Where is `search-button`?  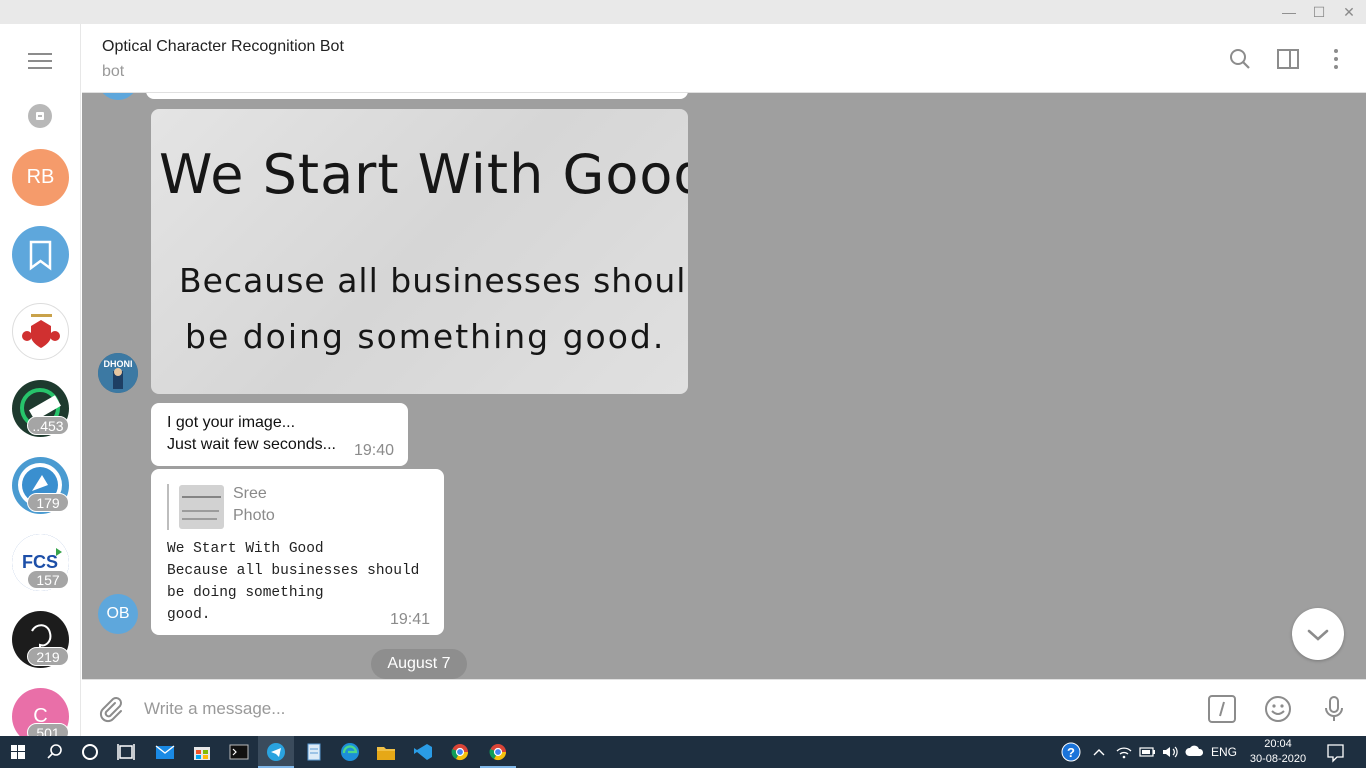 search-button is located at coordinates (1240, 59).